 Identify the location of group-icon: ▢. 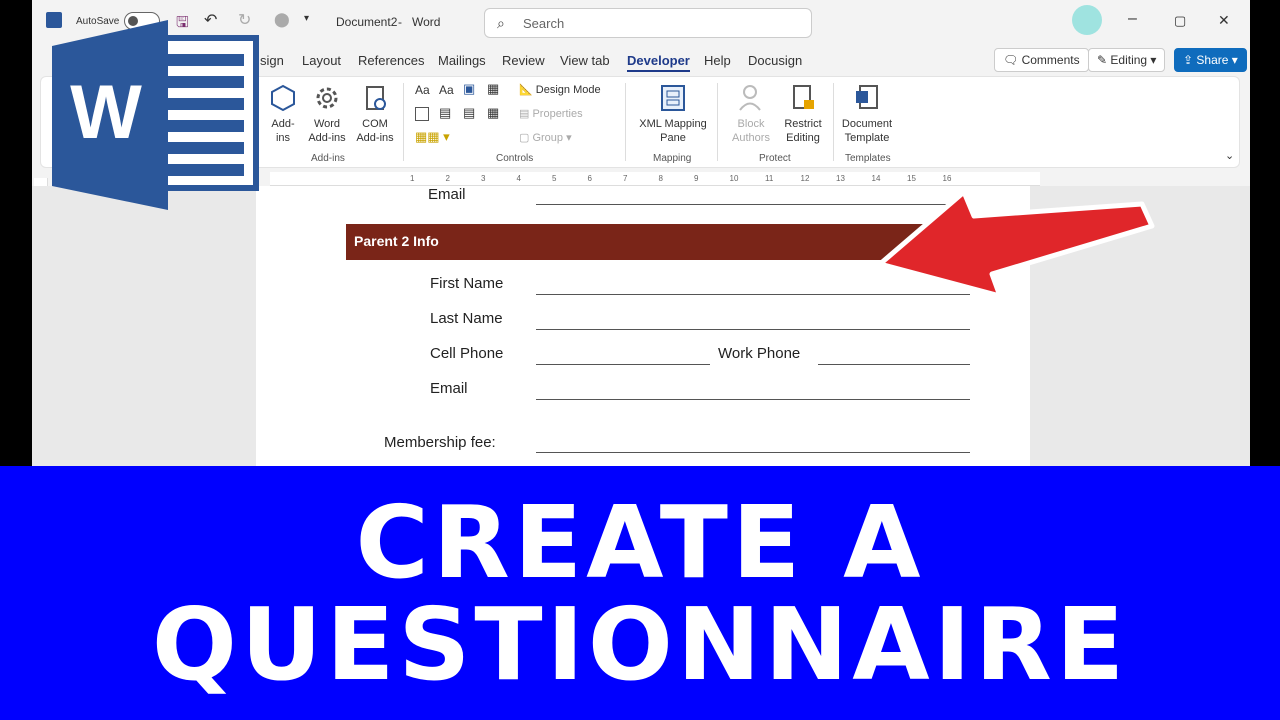
(526, 138).